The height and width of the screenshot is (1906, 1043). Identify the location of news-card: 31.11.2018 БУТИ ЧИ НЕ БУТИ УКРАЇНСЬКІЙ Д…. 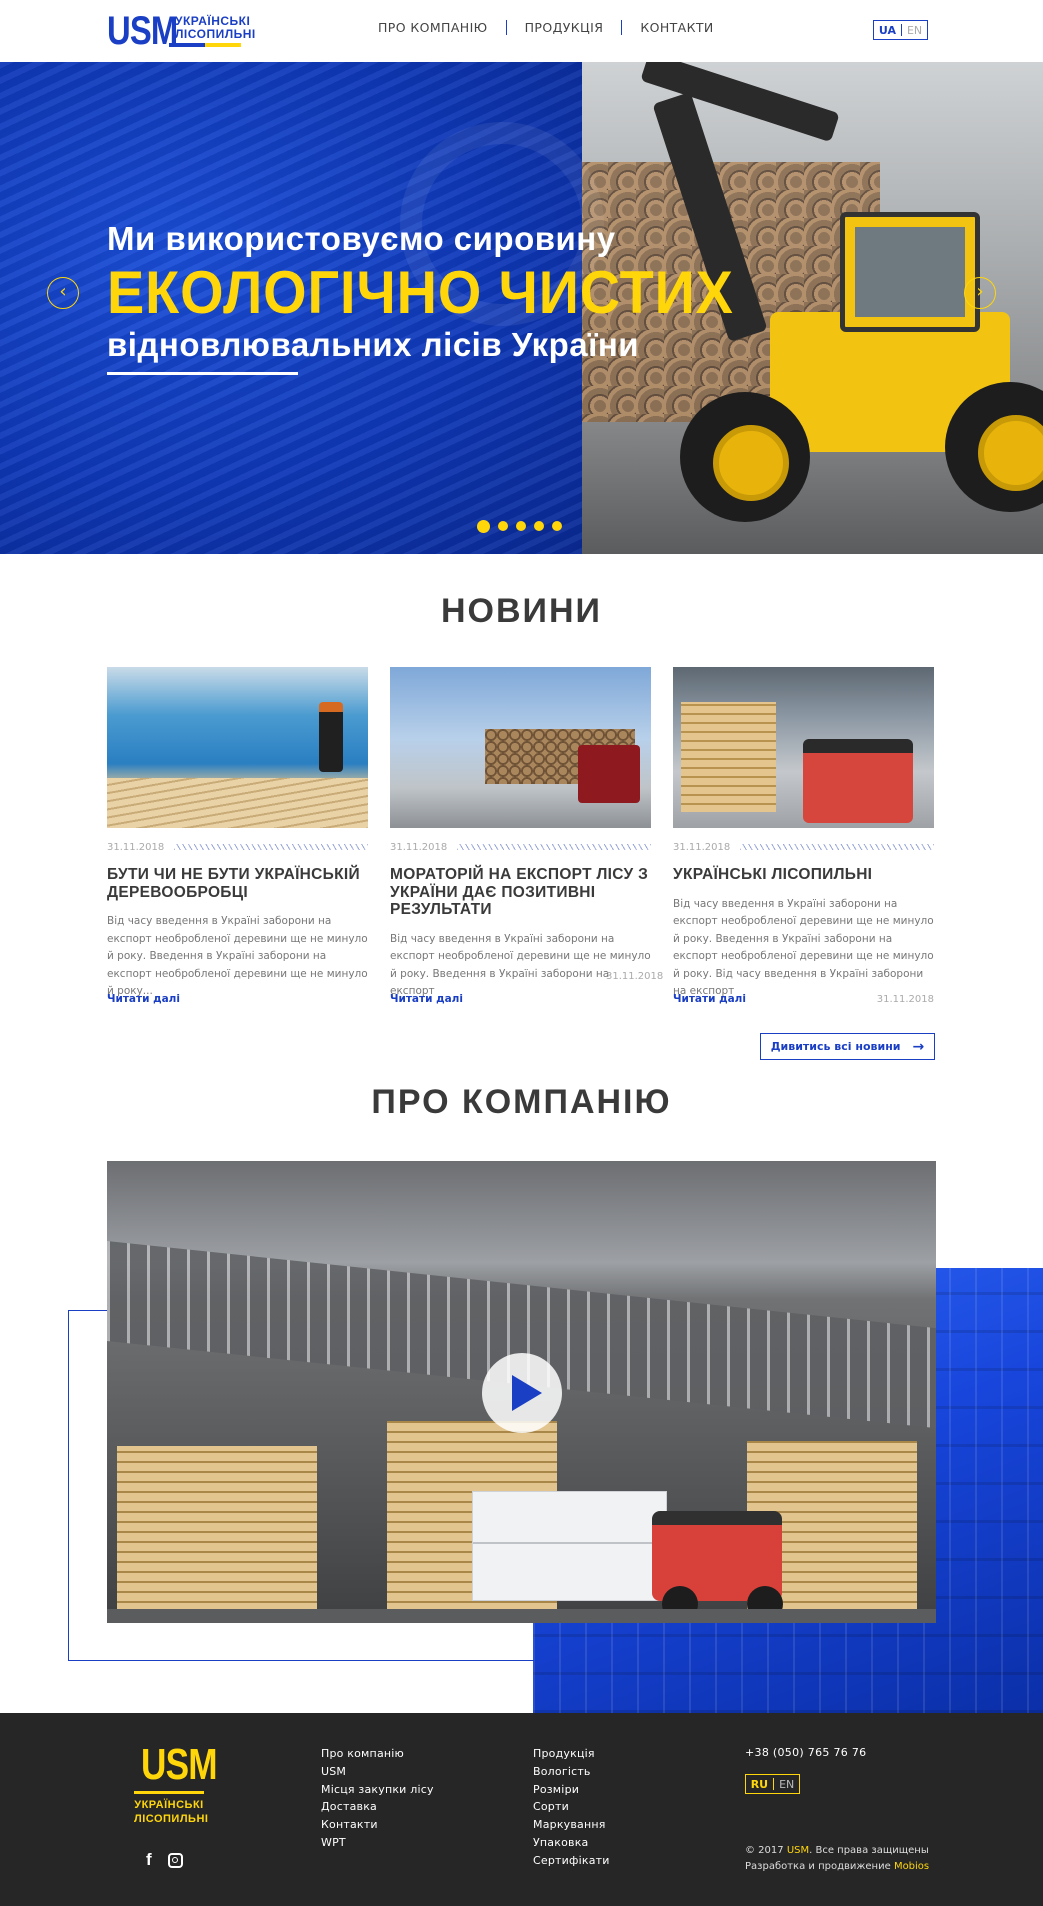
(237, 836).